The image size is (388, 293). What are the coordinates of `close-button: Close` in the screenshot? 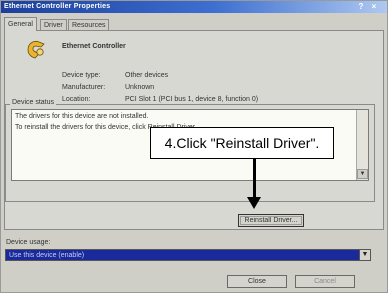 It's located at (257, 281).